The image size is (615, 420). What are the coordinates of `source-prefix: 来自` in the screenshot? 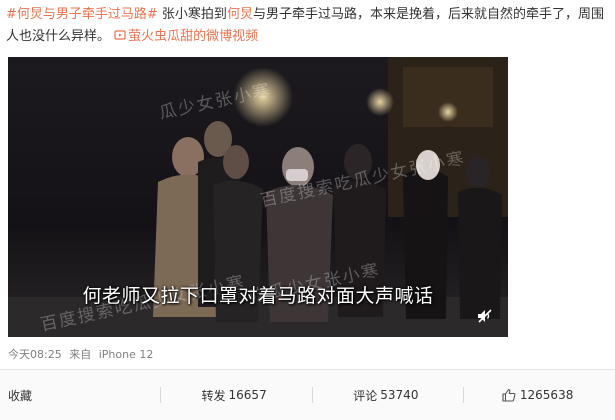 It's located at (80, 354).